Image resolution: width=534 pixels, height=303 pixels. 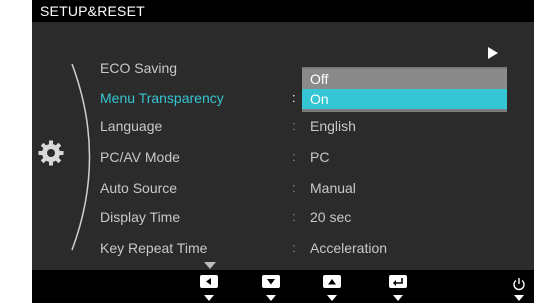 I want to click on up-arrow-icon, so click(x=332, y=281).